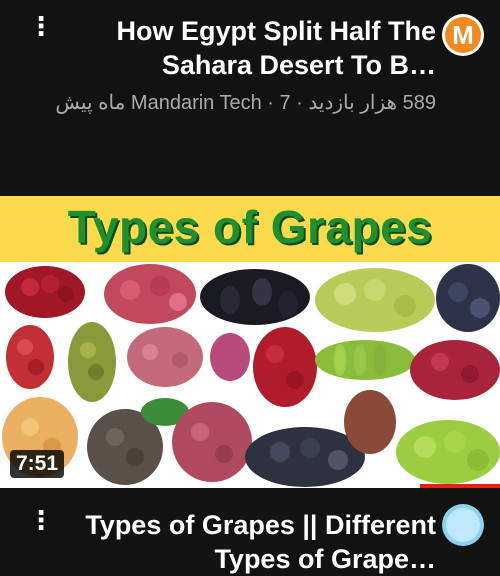 This screenshot has height=576, width=500. I want to click on grape-cluster-crimson, so click(285, 367).